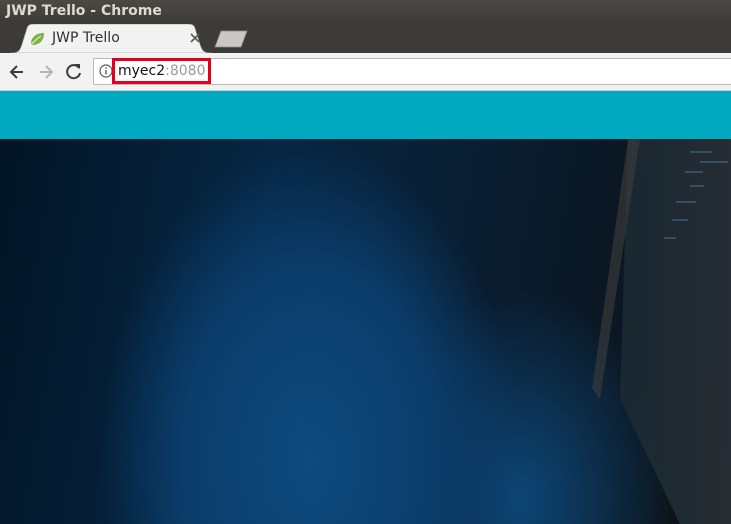 This screenshot has height=524, width=731. What do you see at coordinates (231, 39) in the screenshot?
I see `new-tab-button` at bounding box center [231, 39].